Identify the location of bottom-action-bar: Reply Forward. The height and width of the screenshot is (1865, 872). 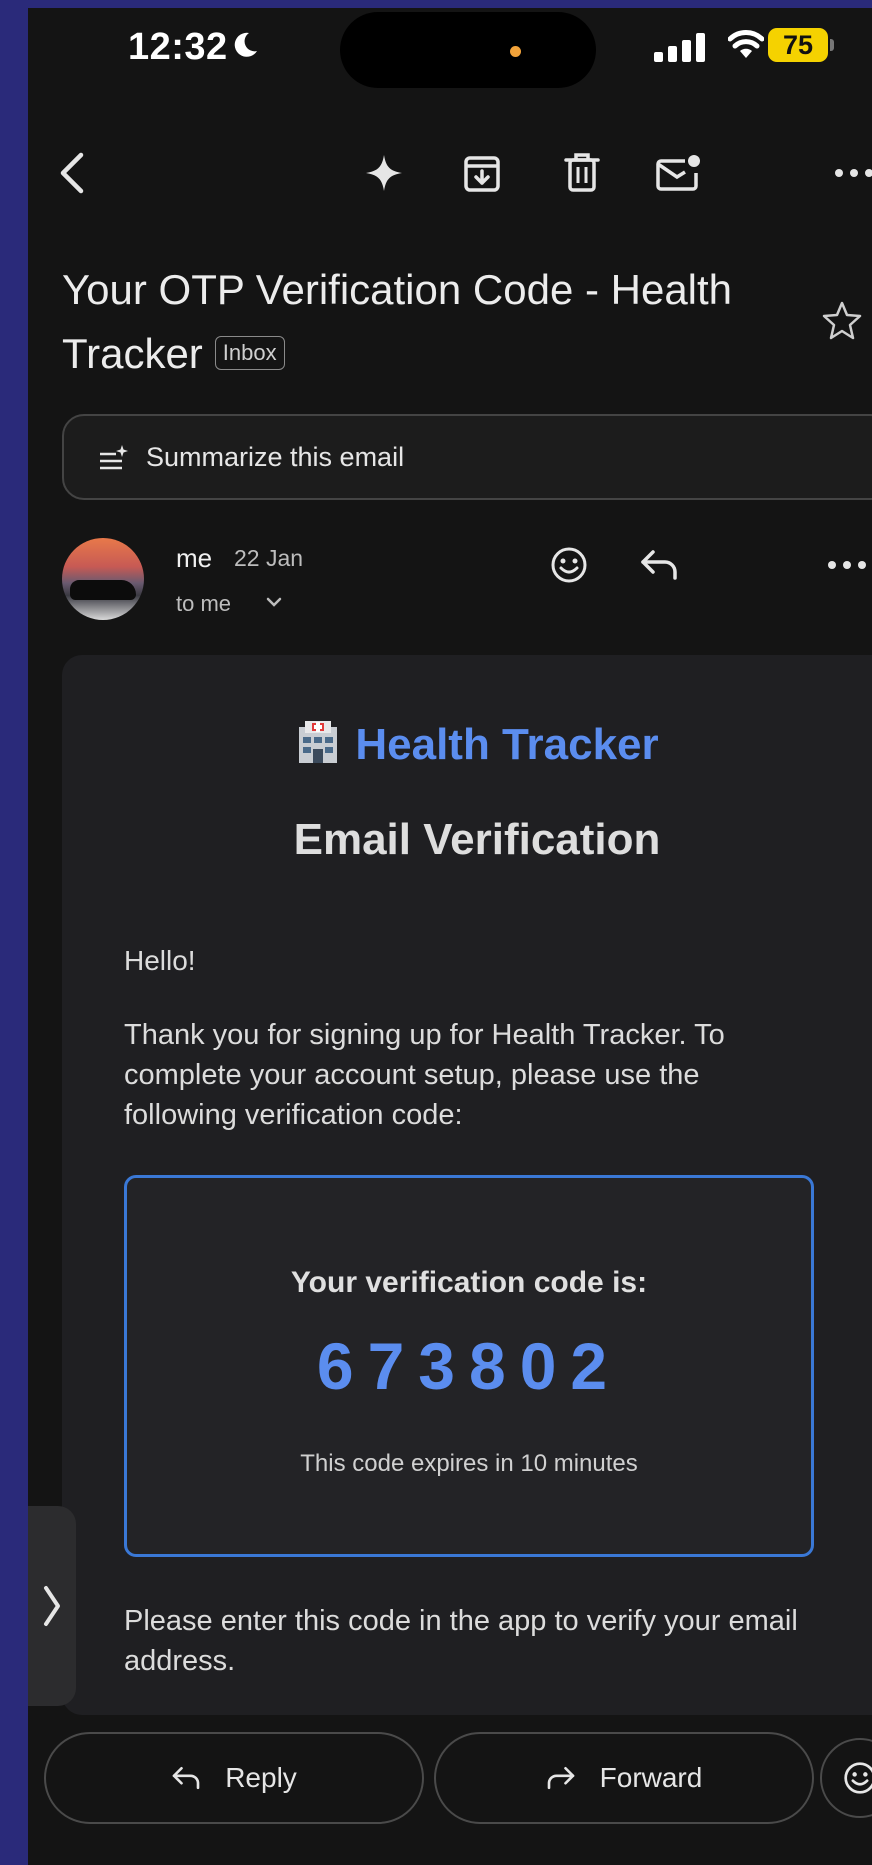
(450, 1791).